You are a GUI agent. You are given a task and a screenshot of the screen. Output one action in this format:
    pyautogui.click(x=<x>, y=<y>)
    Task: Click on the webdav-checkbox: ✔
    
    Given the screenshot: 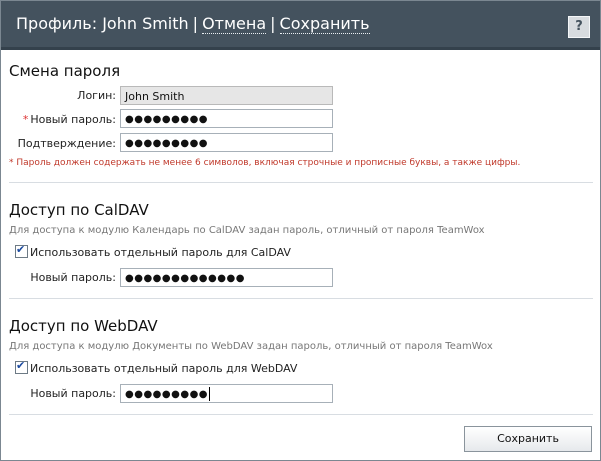 What is the action you would take?
    pyautogui.click(x=21, y=366)
    